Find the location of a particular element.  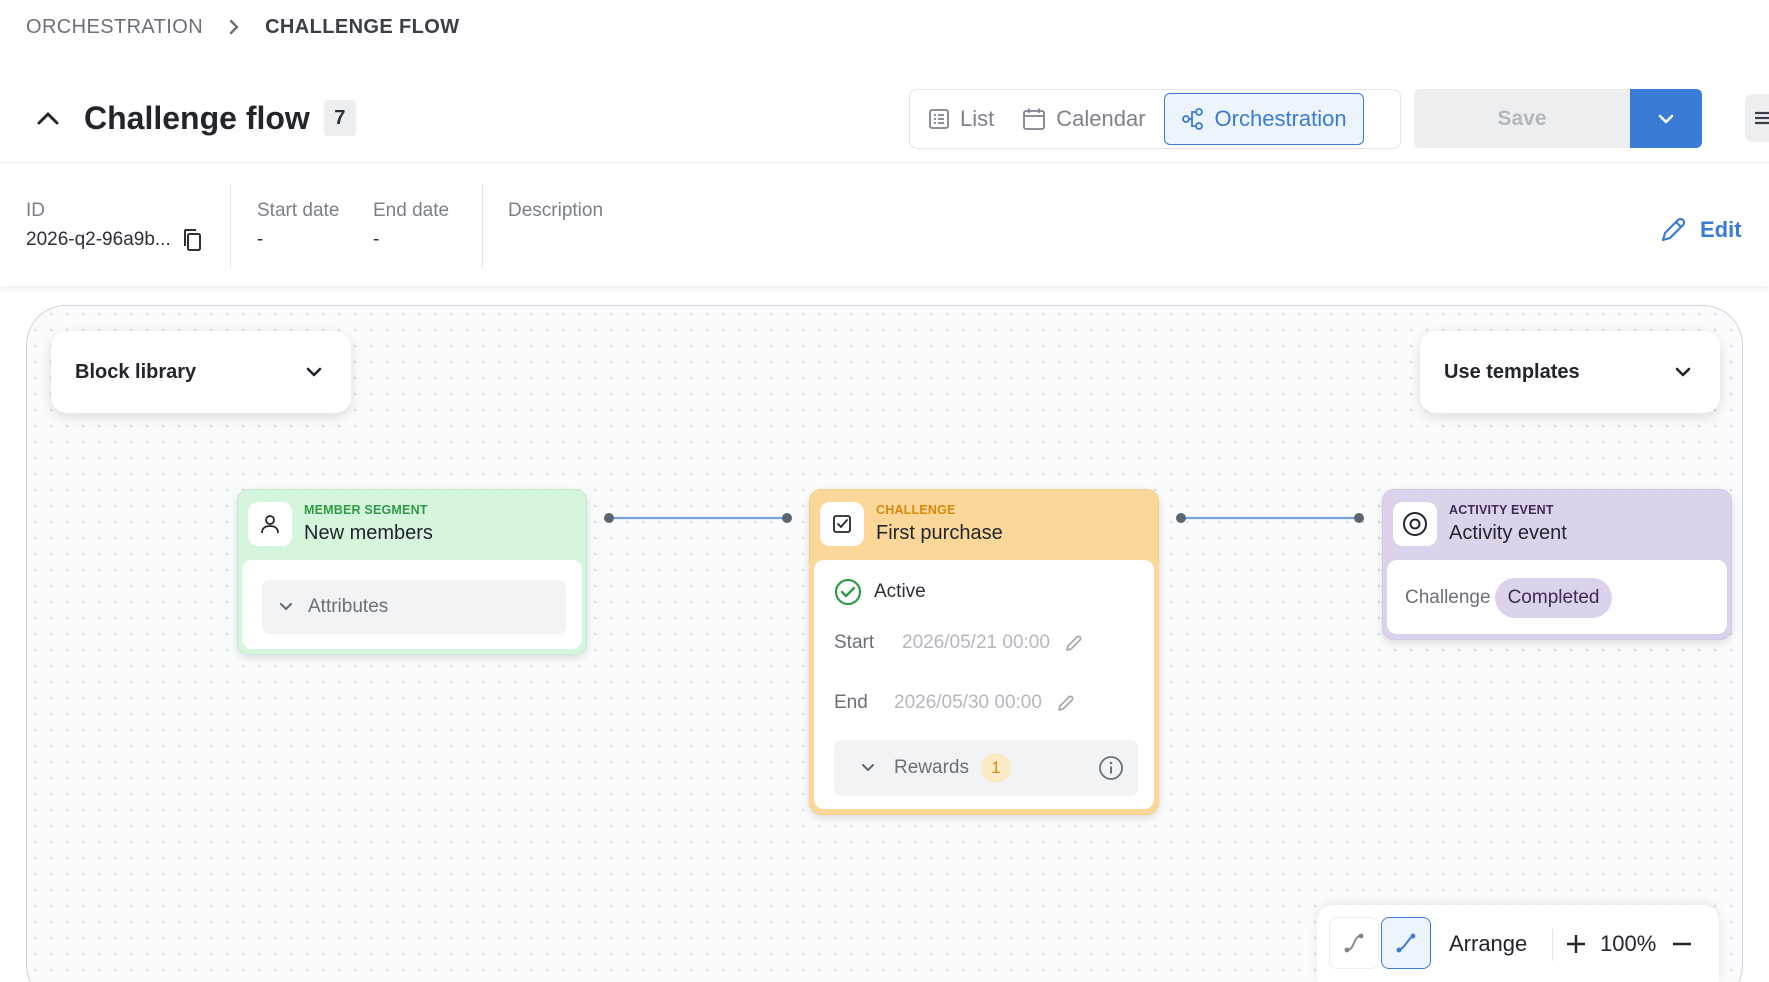

count-badge: 7 is located at coordinates (339, 118).